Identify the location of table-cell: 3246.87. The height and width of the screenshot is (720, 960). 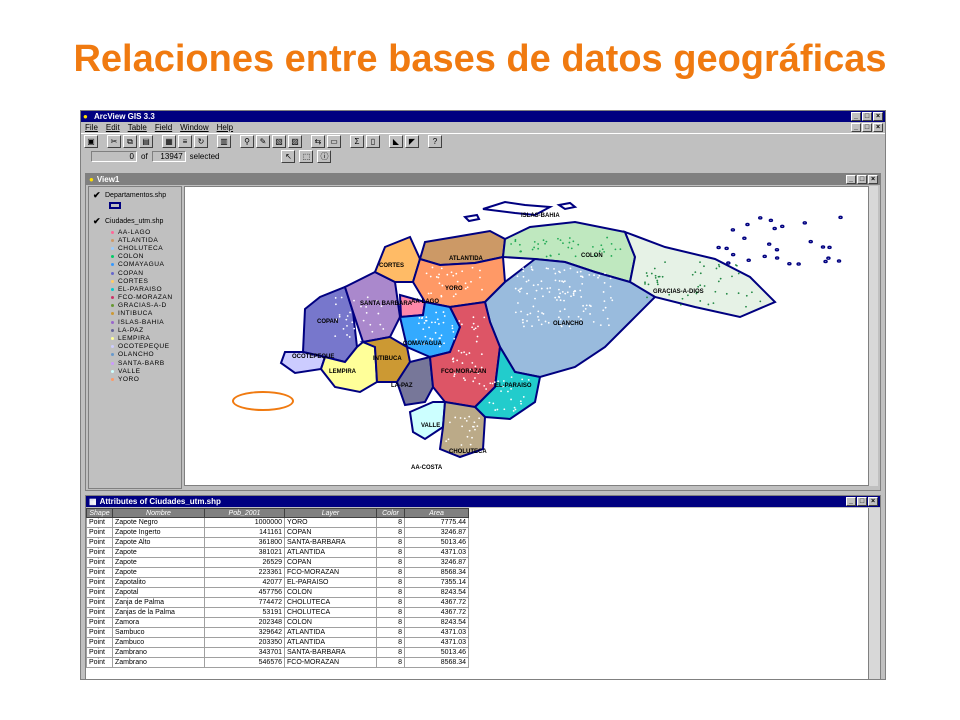
(436, 532).